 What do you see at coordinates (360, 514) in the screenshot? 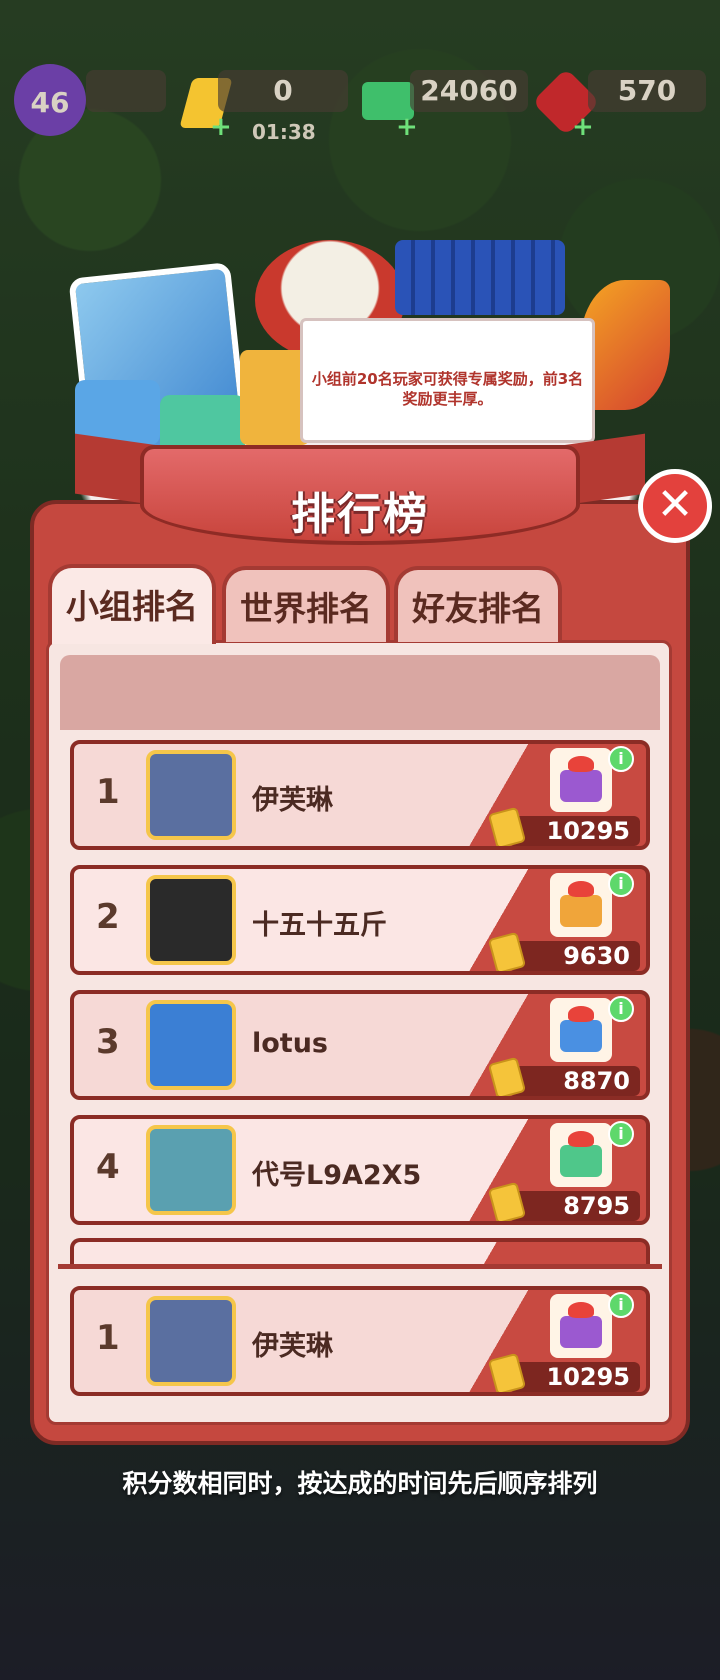
I see `panel-title: 排行榜` at bounding box center [360, 514].